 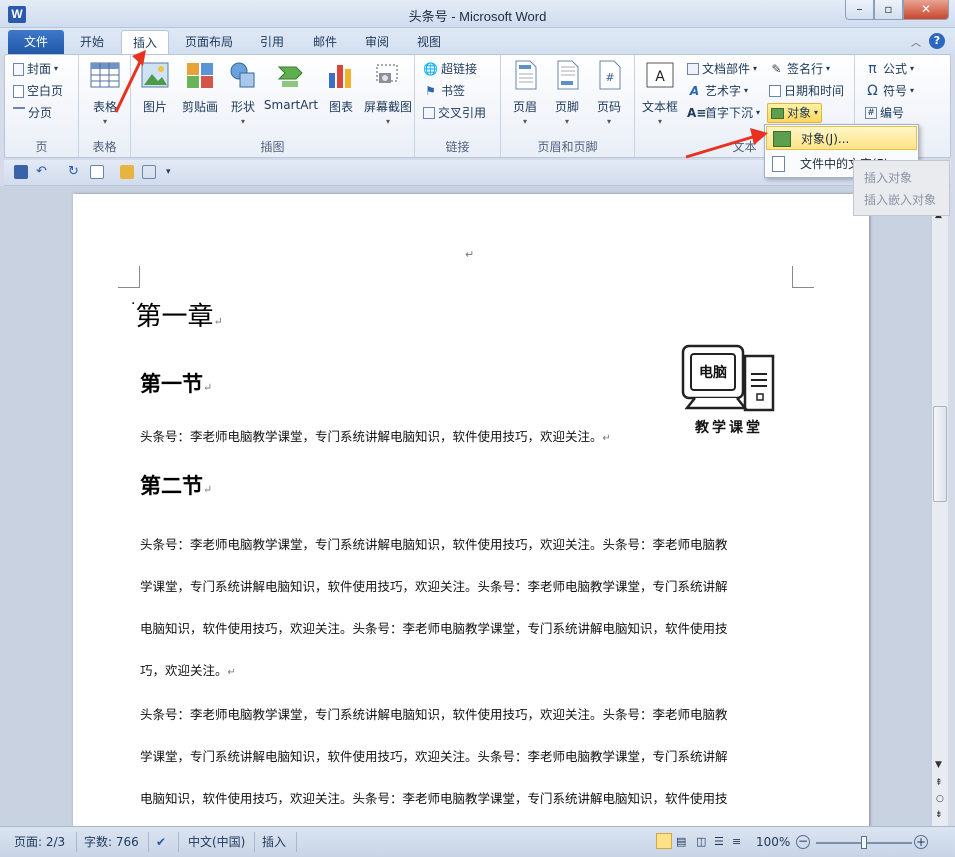 What do you see at coordinates (773, 842) in the screenshot?
I see `zoom-level: 100%` at bounding box center [773, 842].